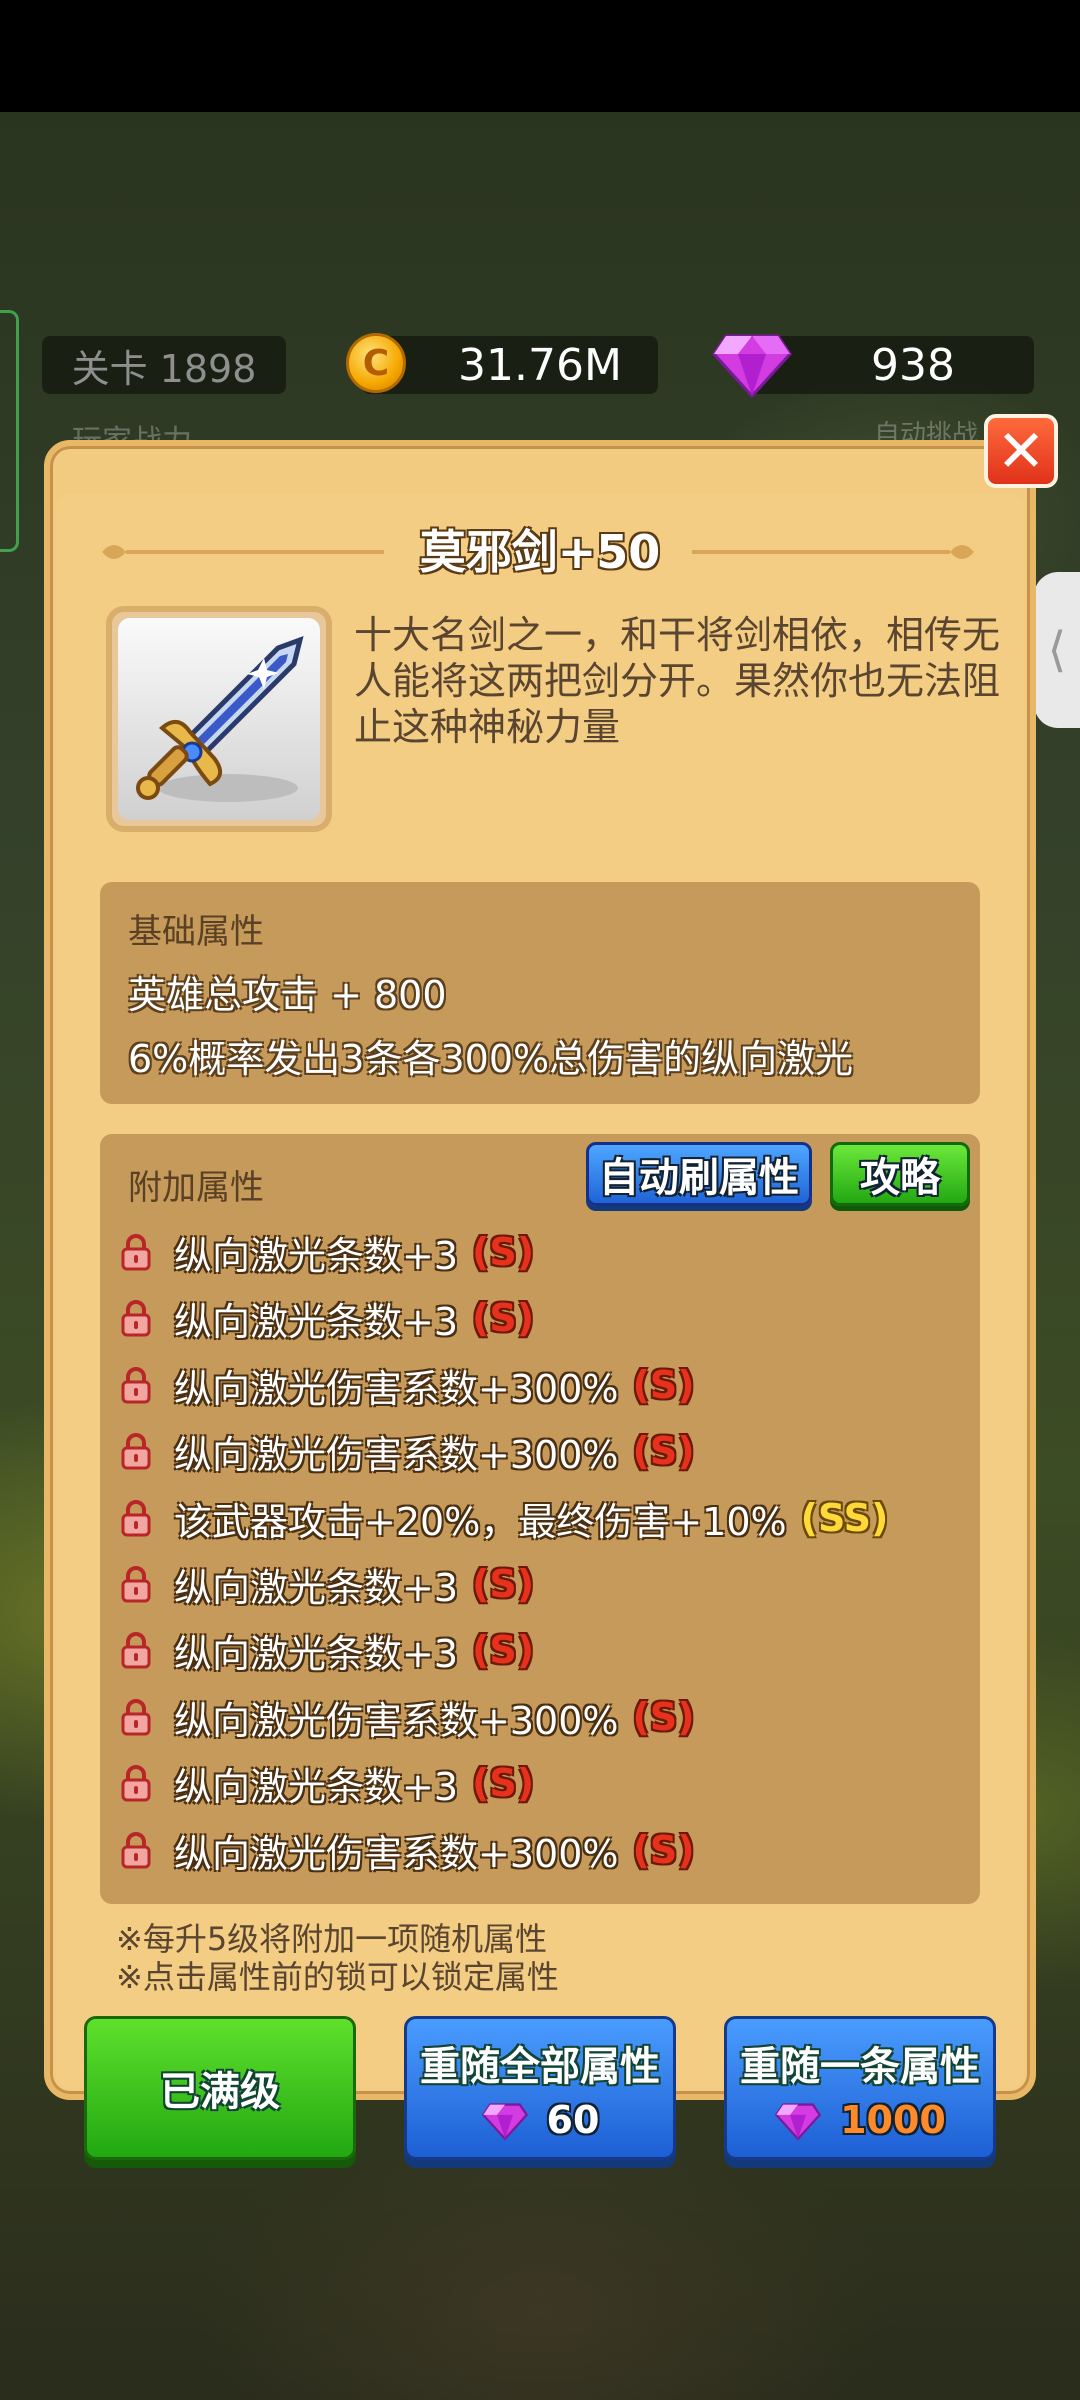  I want to click on reroll-one-attribute-button: 重随一条属性 1000, so click(860, 2088).